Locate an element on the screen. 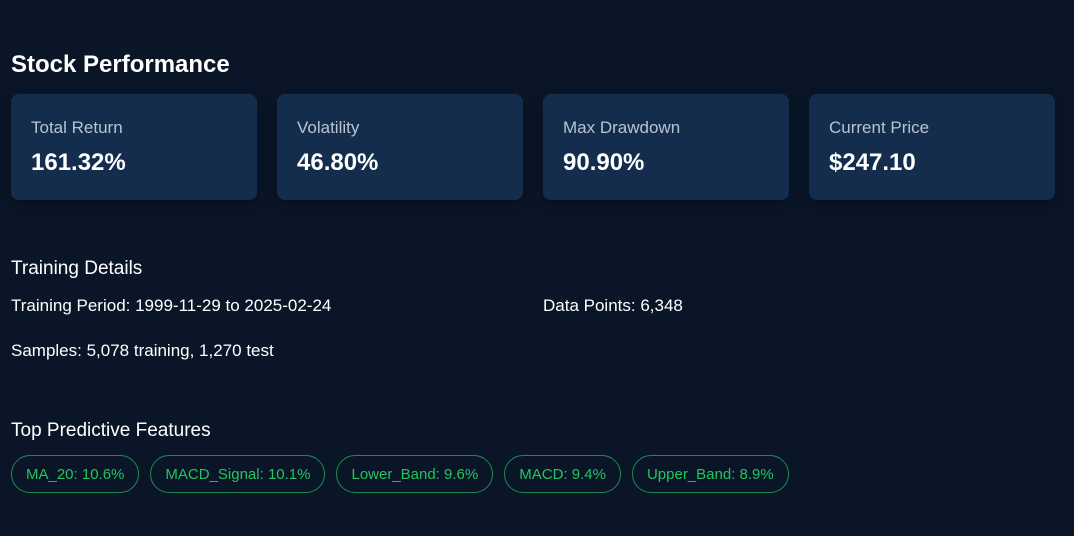 This screenshot has width=1074, height=536. metric-card-current-price: Current Price $247.10 is located at coordinates (932, 147).